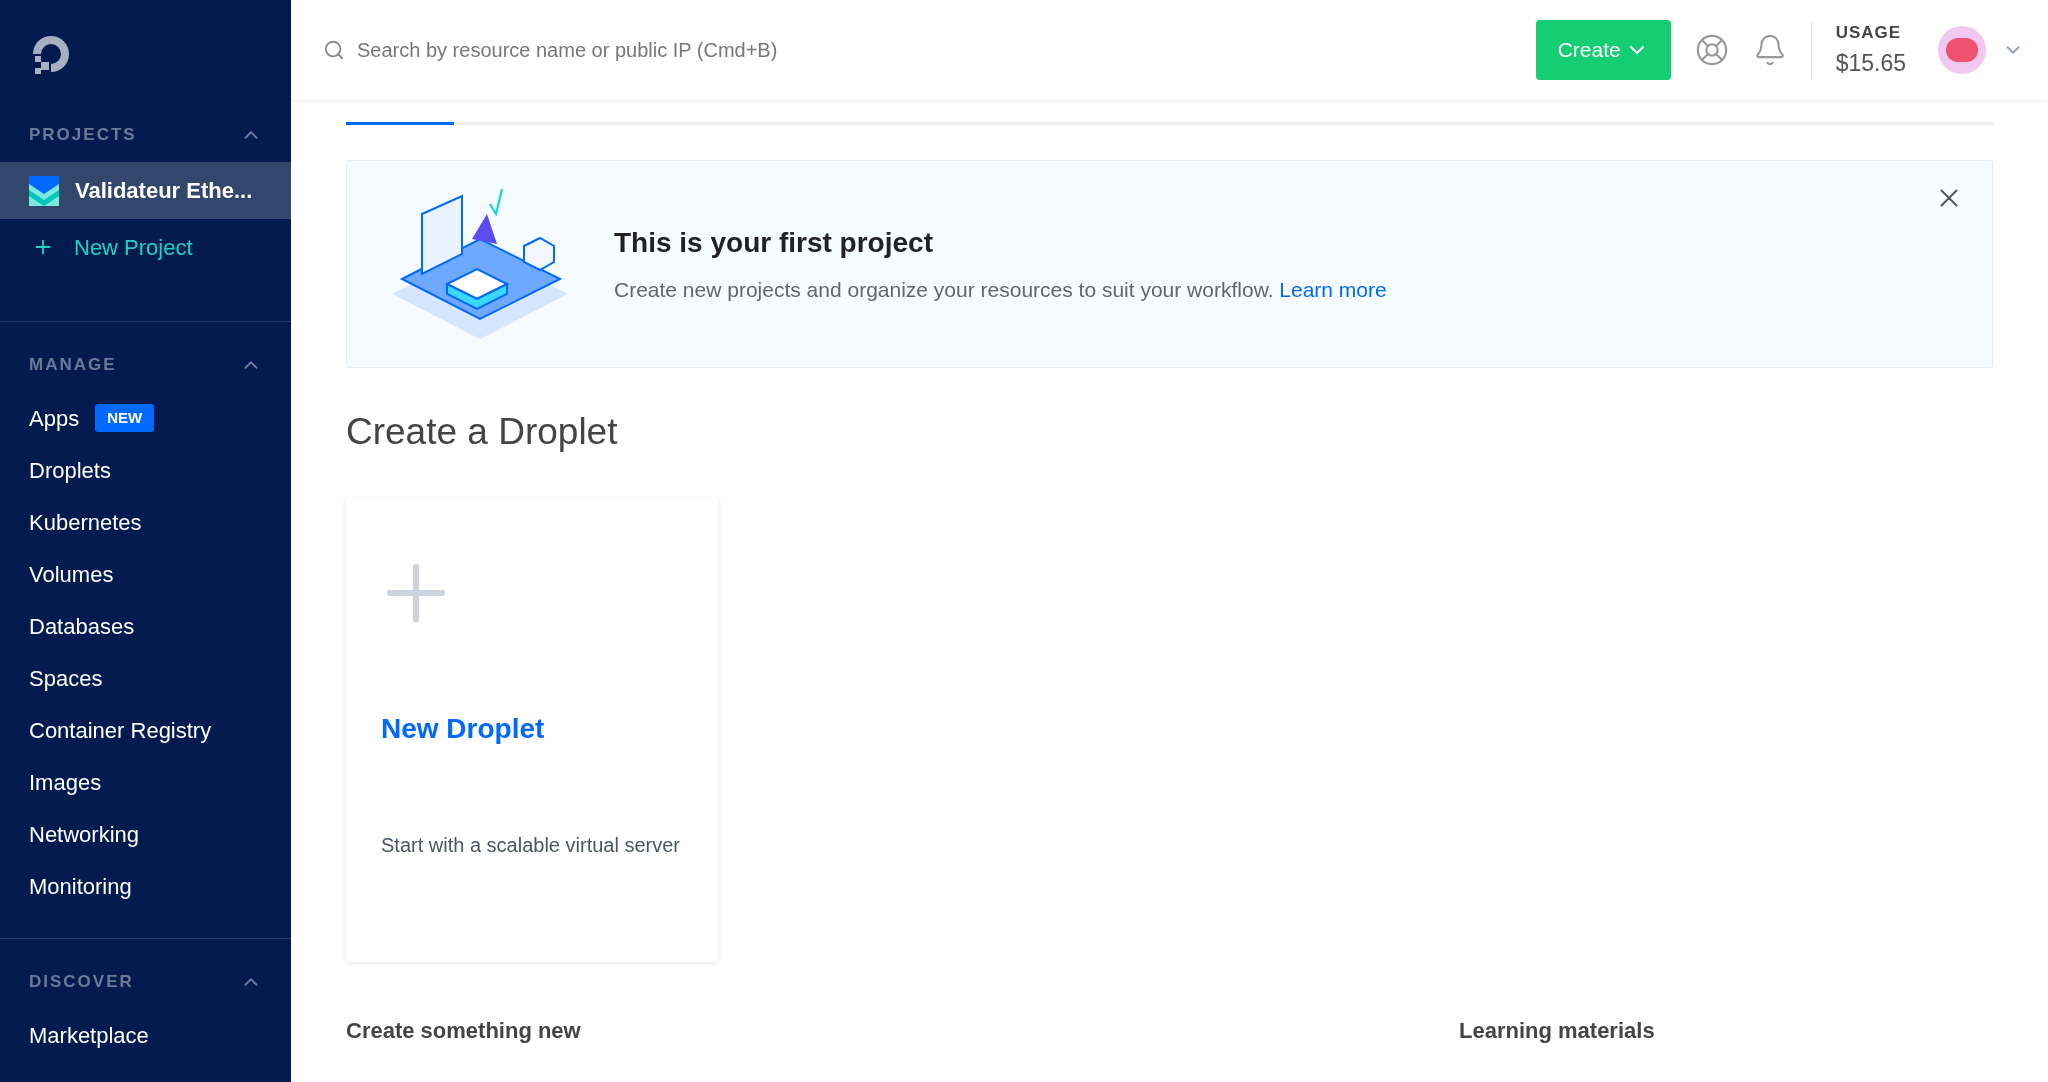 Image resolution: width=2048 pixels, height=1082 pixels. What do you see at coordinates (82, 626) in the screenshot?
I see `nav-link: Databases` at bounding box center [82, 626].